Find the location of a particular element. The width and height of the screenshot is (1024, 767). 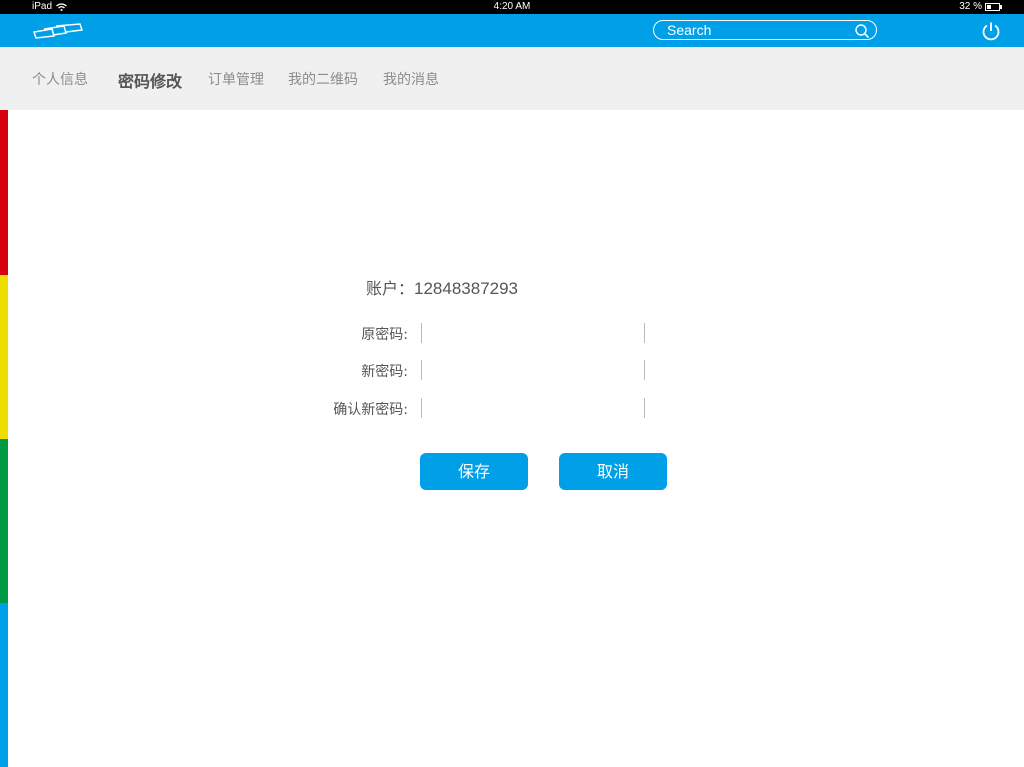

tab-order-management: 订单管理 is located at coordinates (236, 79).